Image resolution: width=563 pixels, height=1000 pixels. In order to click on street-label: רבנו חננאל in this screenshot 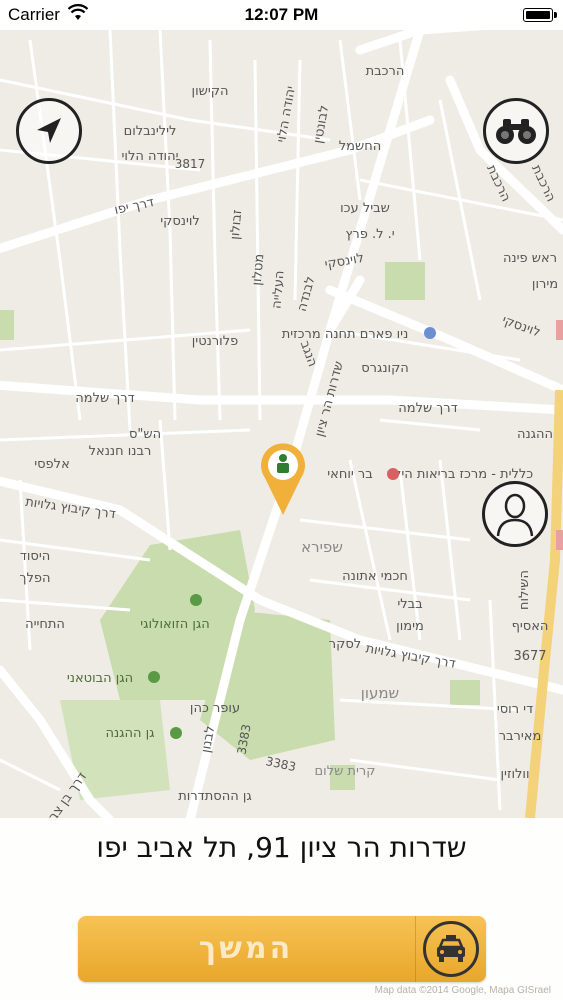, I will do `click(120, 451)`.